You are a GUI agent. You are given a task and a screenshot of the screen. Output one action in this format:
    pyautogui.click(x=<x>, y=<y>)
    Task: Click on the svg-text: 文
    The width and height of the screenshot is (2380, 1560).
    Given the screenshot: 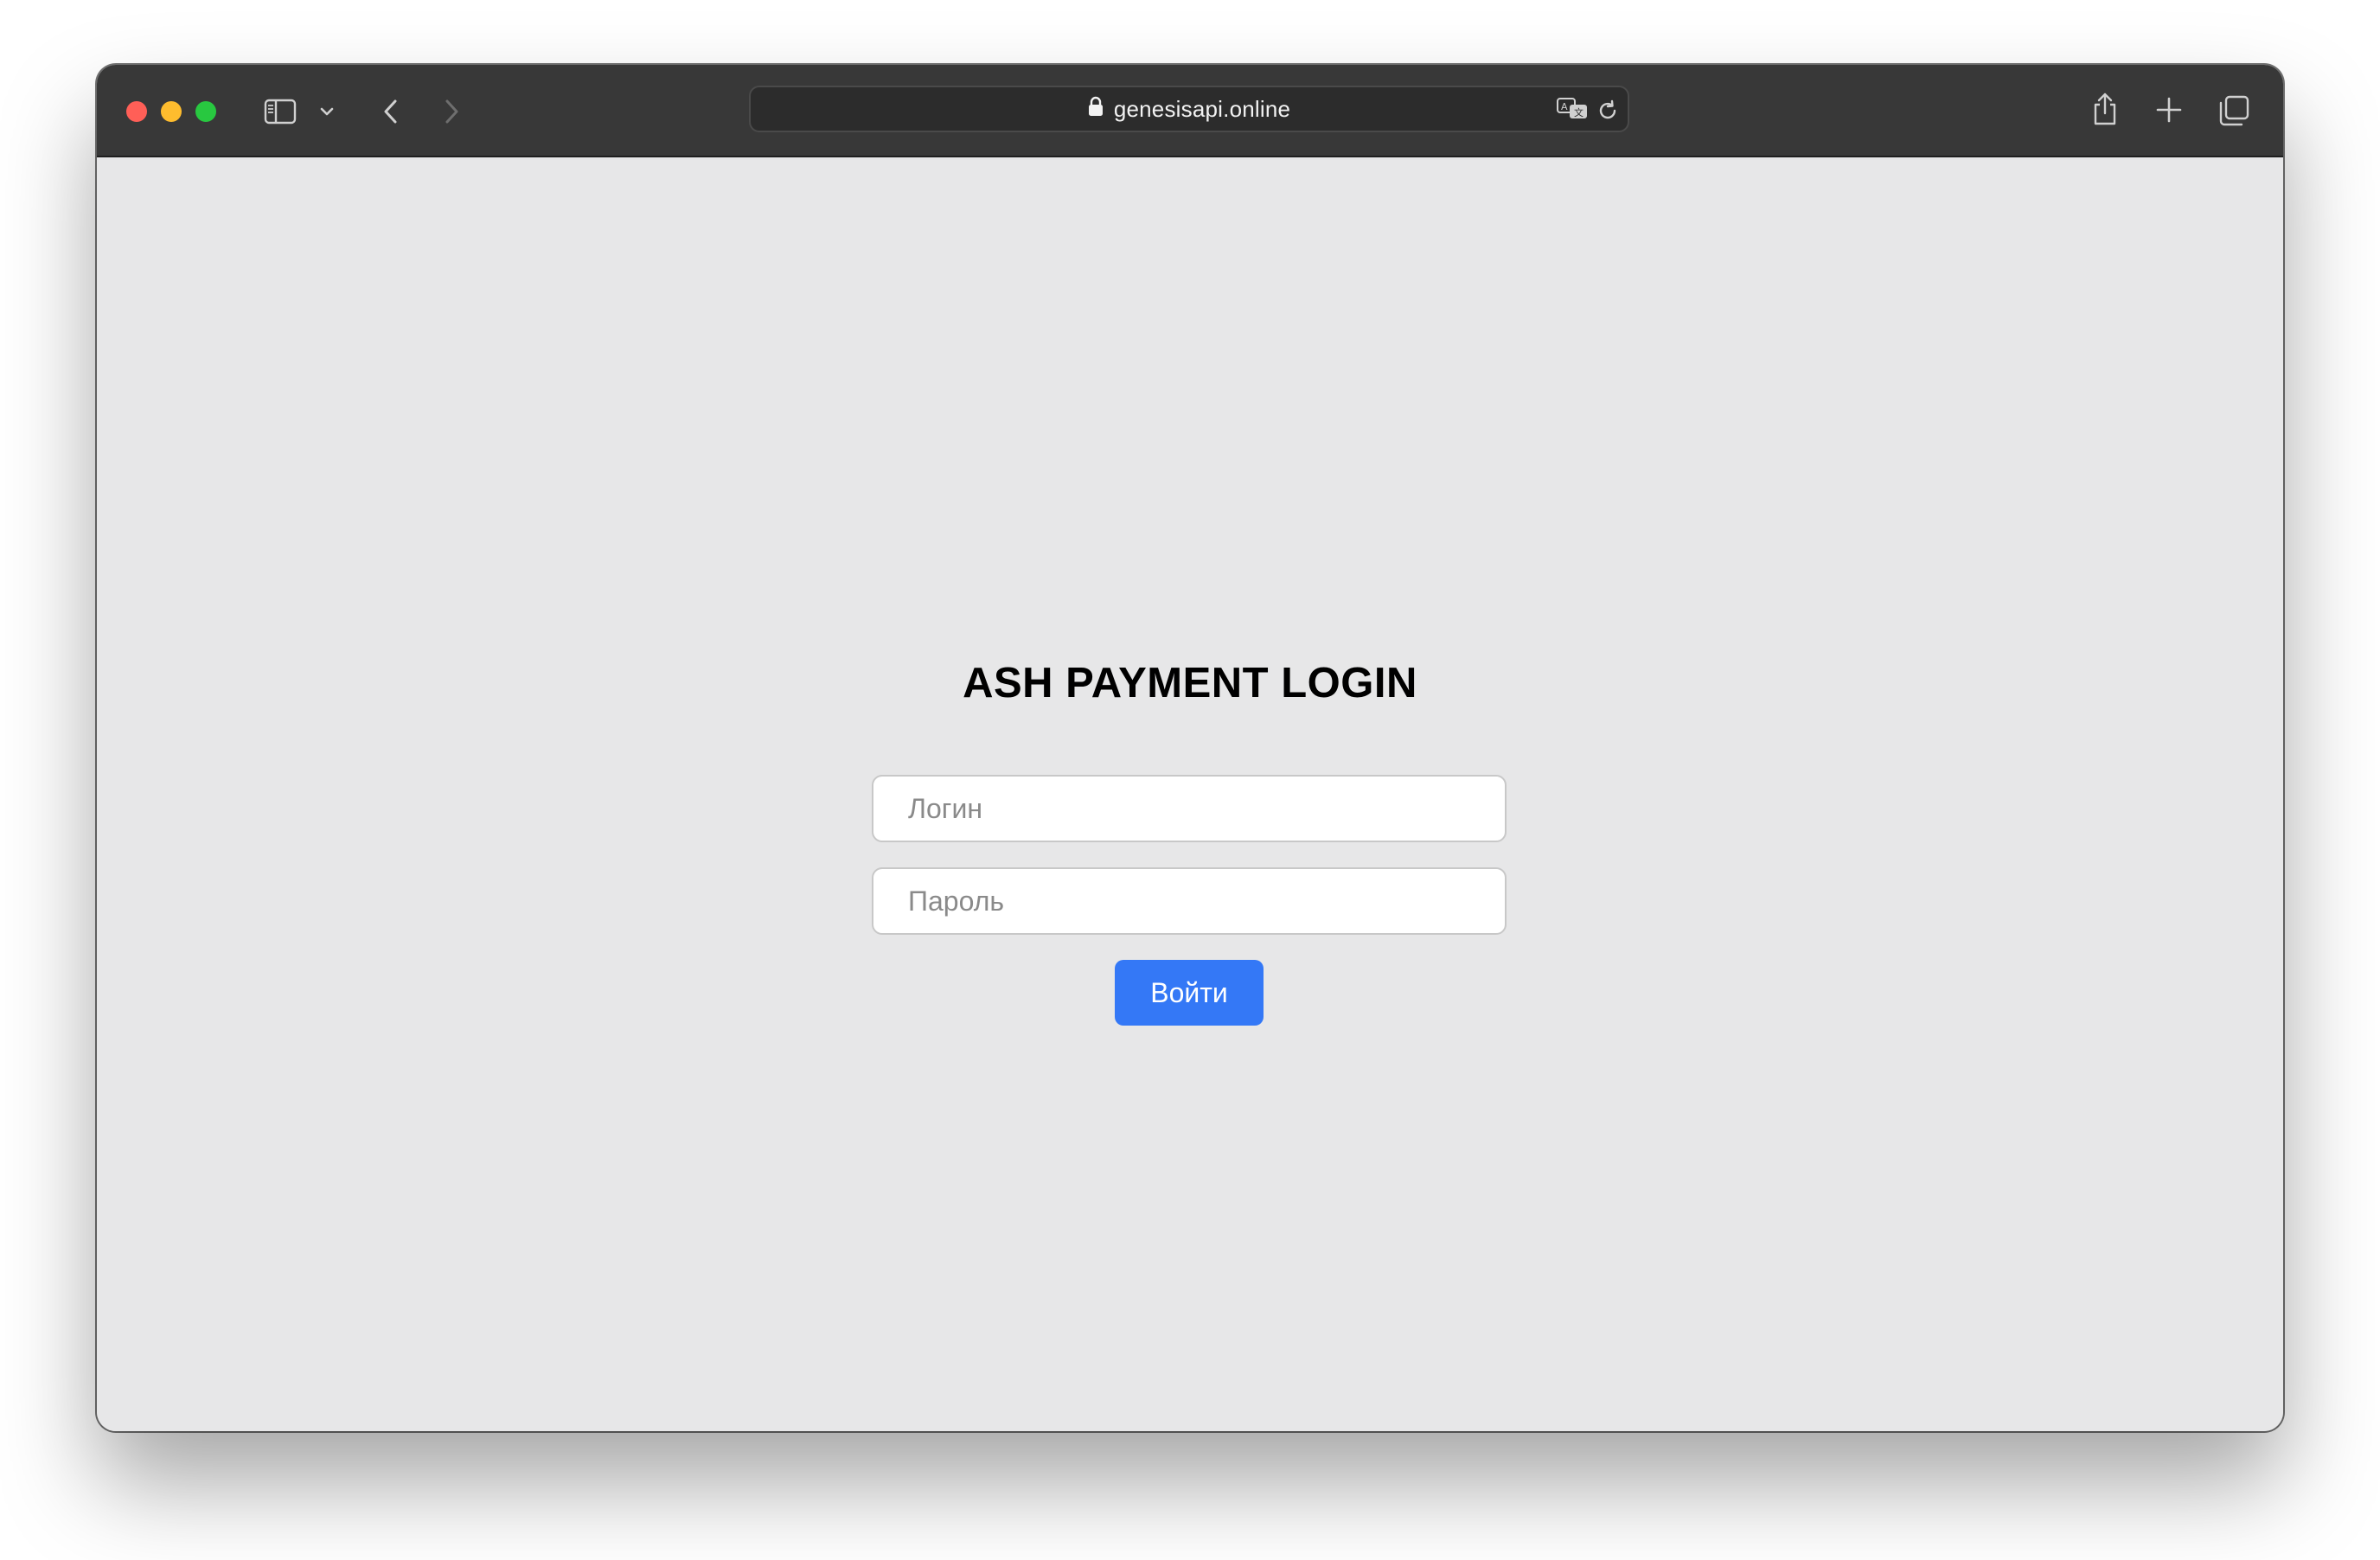 What is the action you would take?
    pyautogui.click(x=1579, y=112)
    